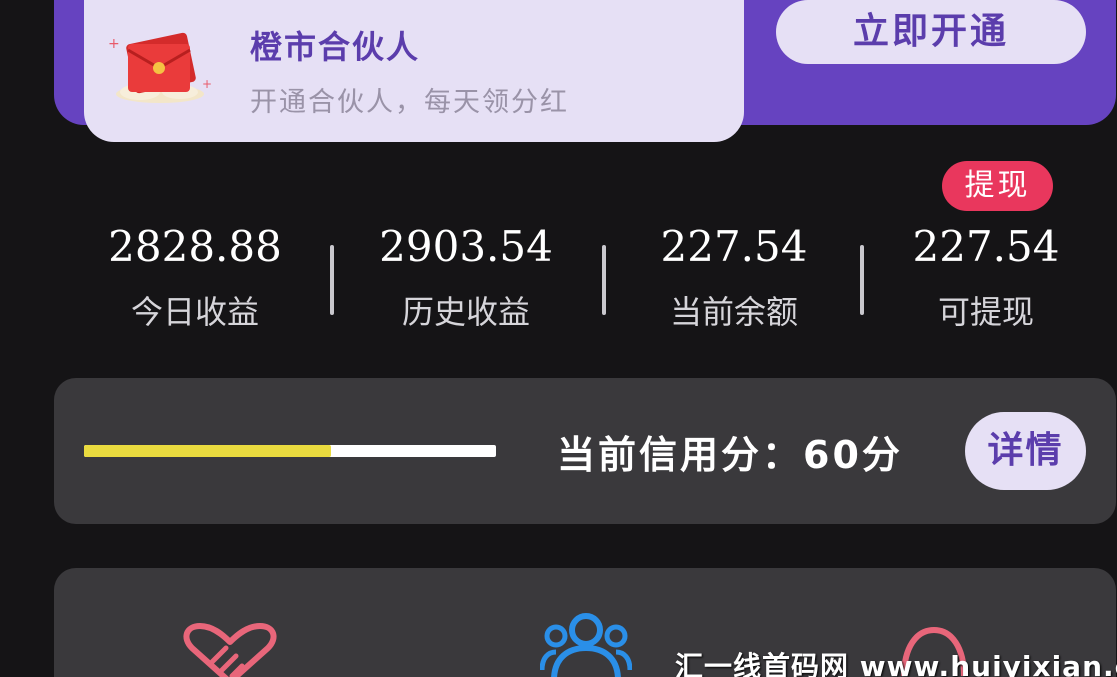 The width and height of the screenshot is (1117, 677). What do you see at coordinates (194, 312) in the screenshot?
I see `stat-label: 今日收益` at bounding box center [194, 312].